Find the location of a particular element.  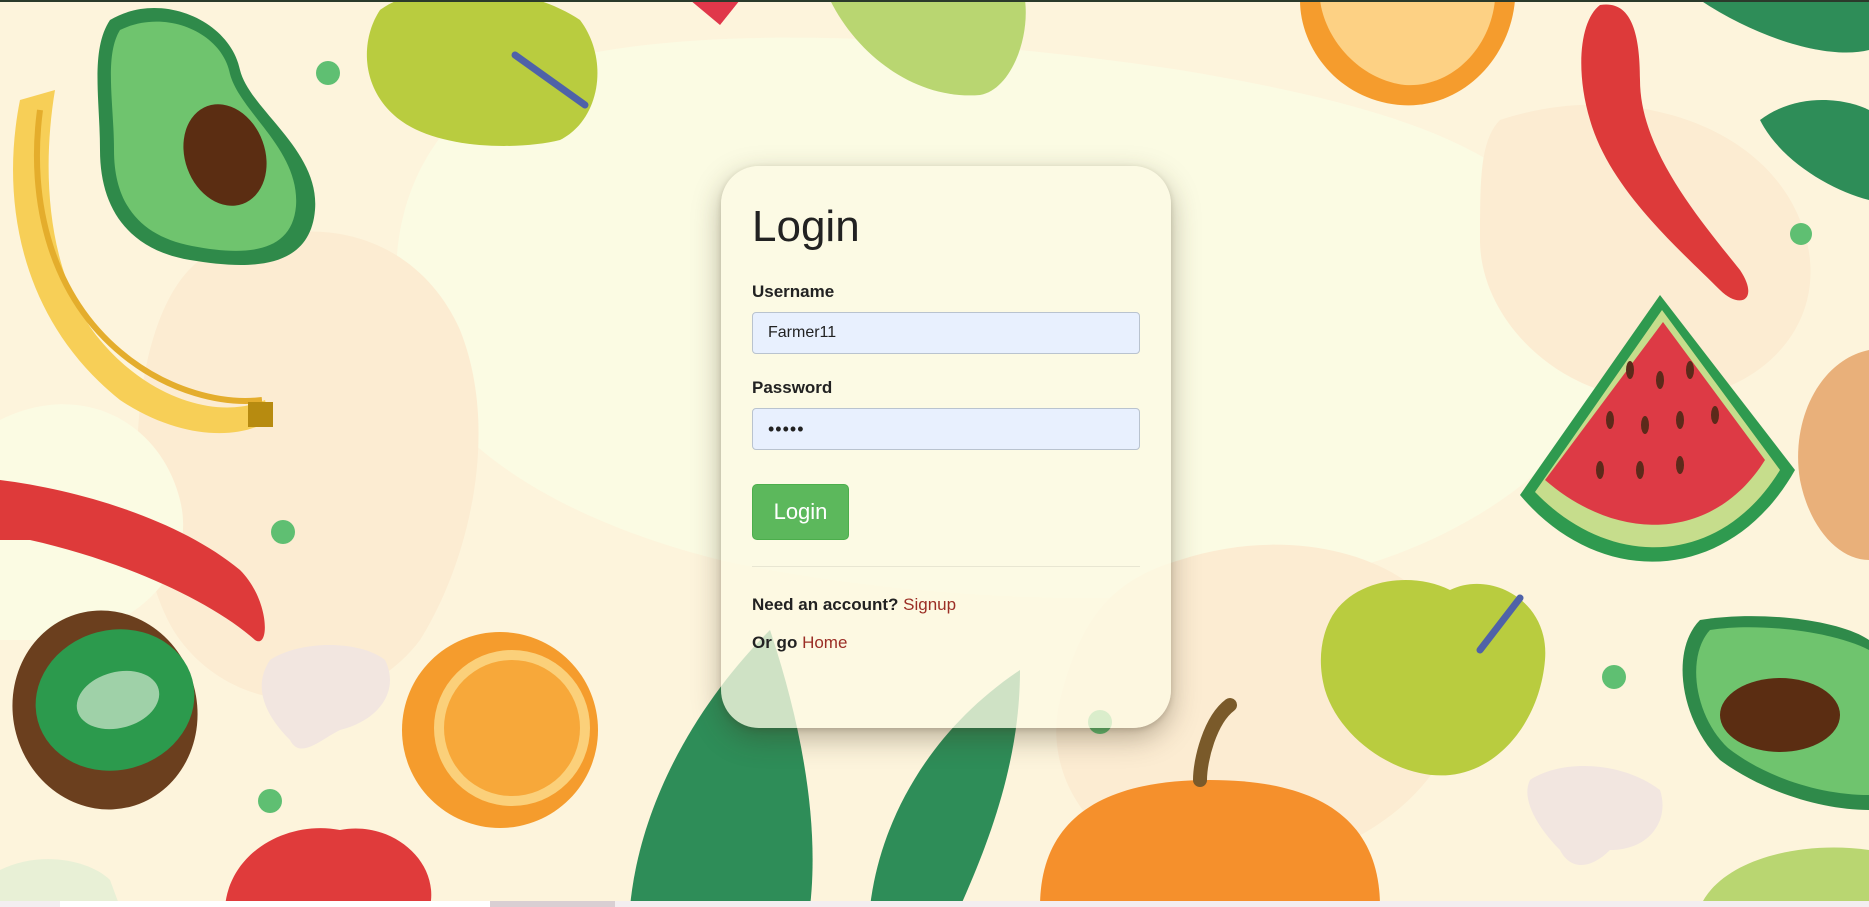

username-label: Username is located at coordinates (793, 291).